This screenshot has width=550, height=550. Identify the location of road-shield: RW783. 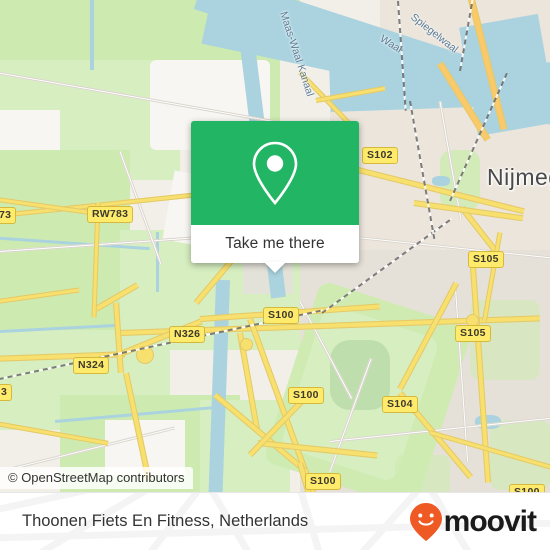
(110, 214).